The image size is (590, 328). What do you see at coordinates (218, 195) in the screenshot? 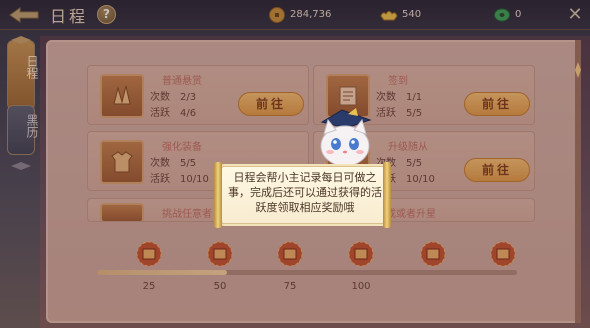
I see `scroll-rod-left` at bounding box center [218, 195].